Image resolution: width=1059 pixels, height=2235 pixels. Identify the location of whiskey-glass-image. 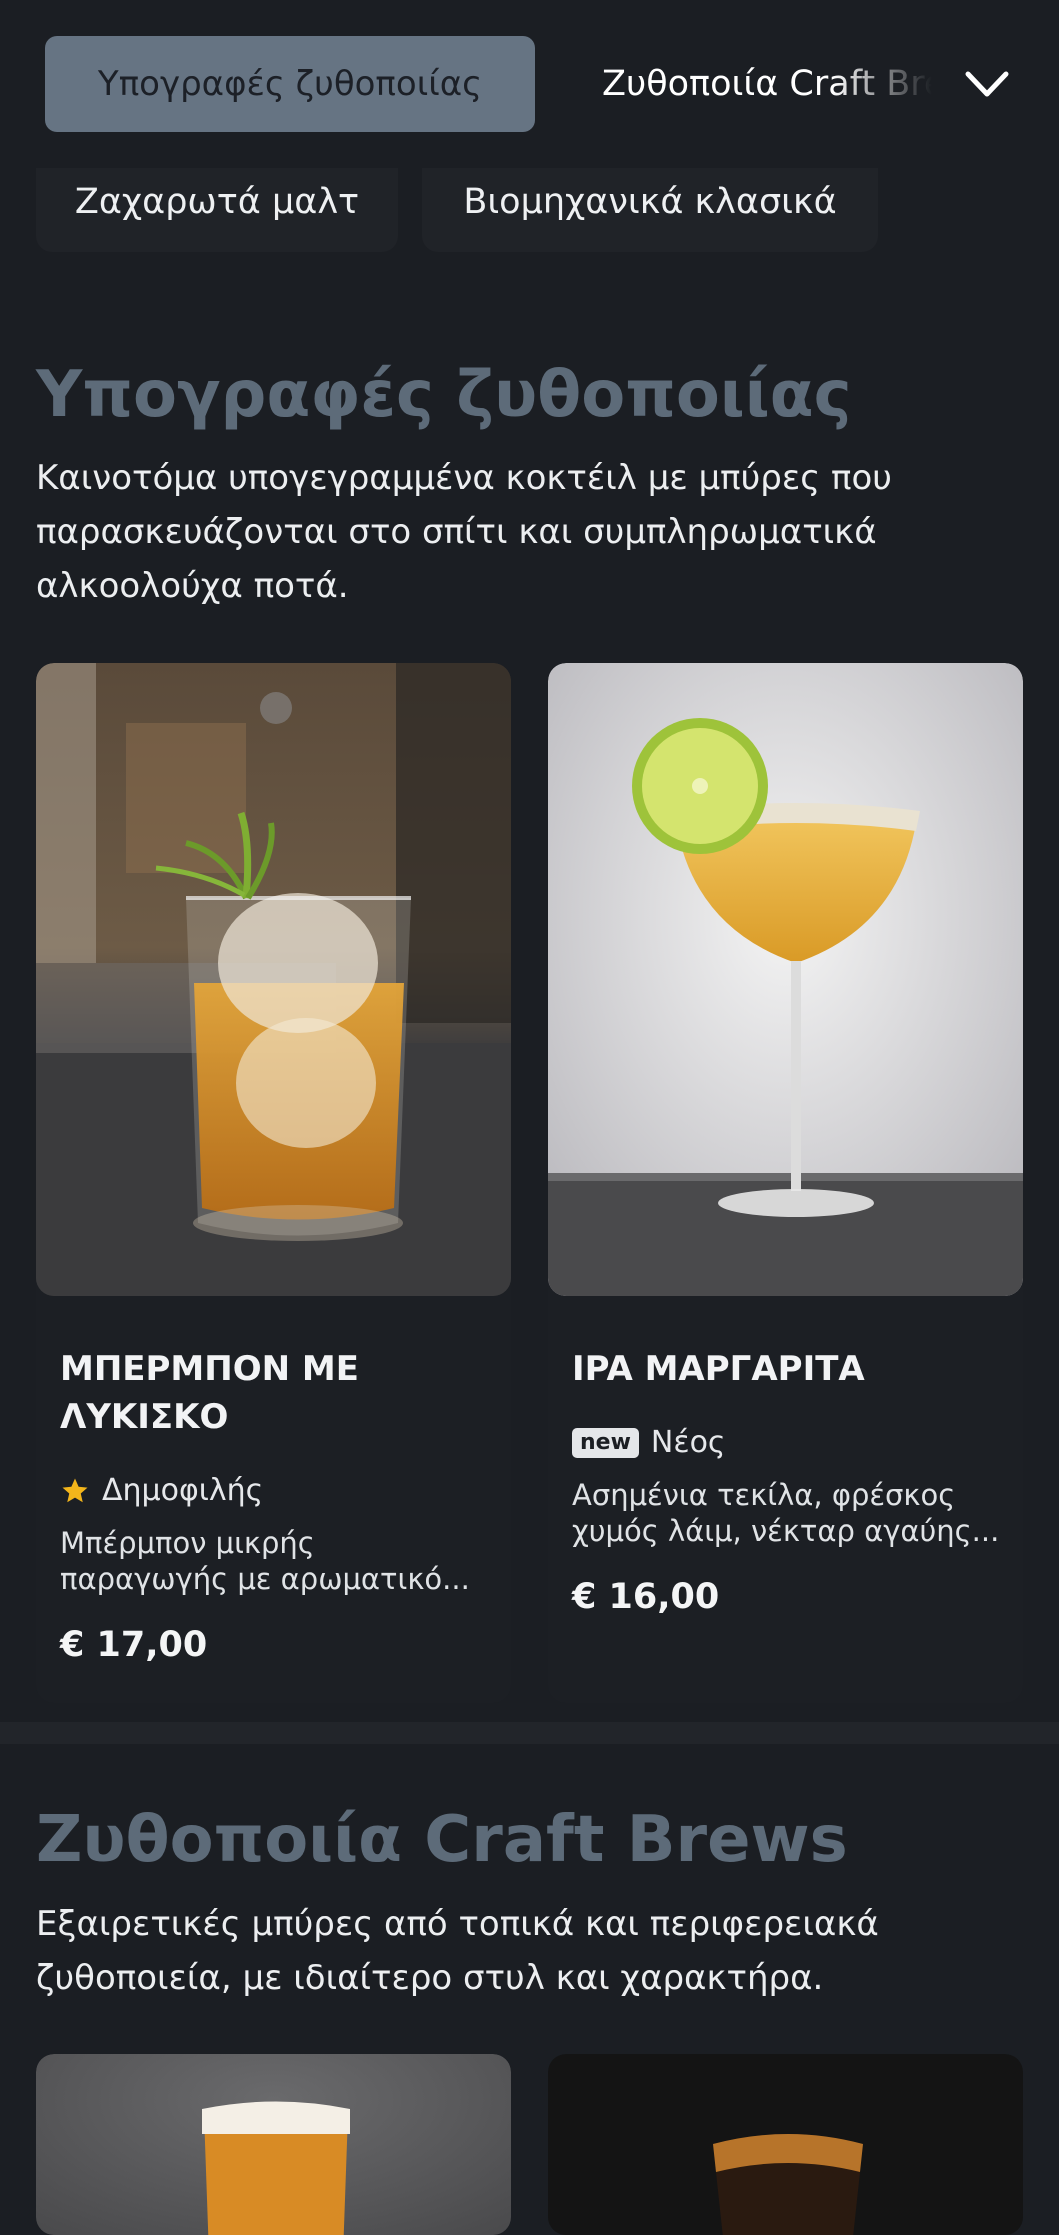
(273, 979).